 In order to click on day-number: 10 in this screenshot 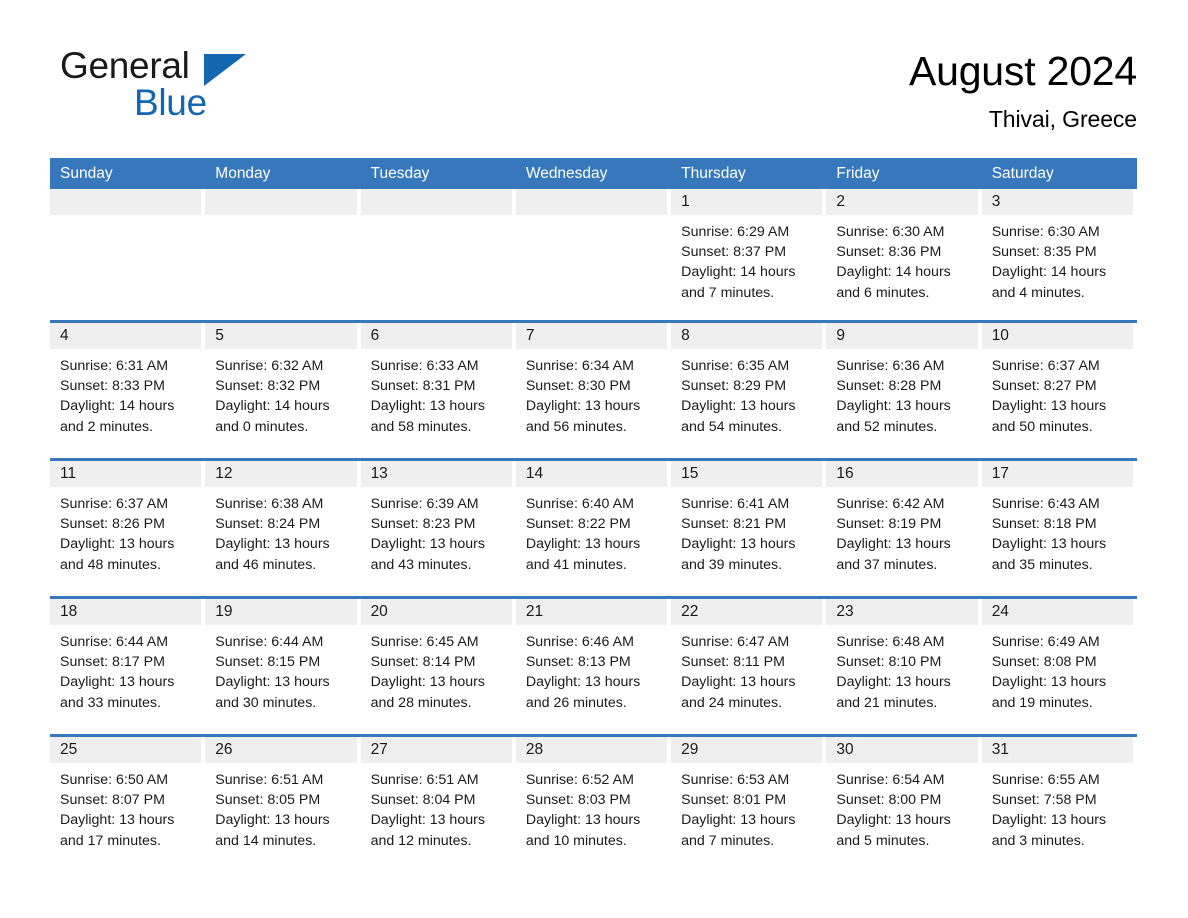, I will do `click(1057, 336)`.